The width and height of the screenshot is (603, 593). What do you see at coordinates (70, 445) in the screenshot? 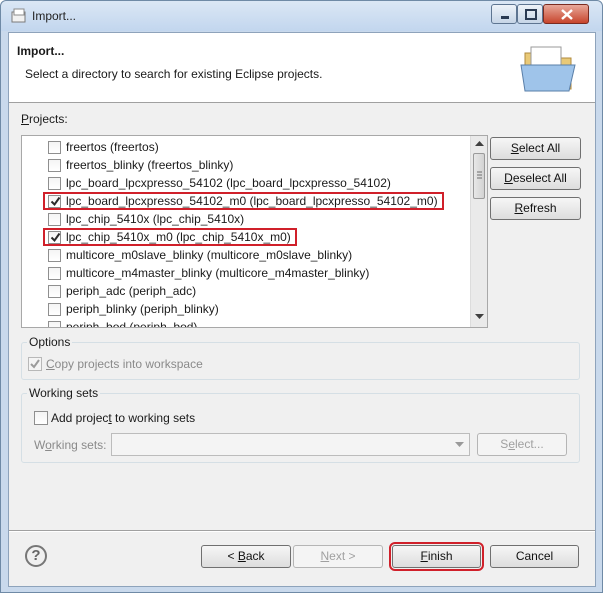
I see `working-sets-field-label: Working sets:` at bounding box center [70, 445].